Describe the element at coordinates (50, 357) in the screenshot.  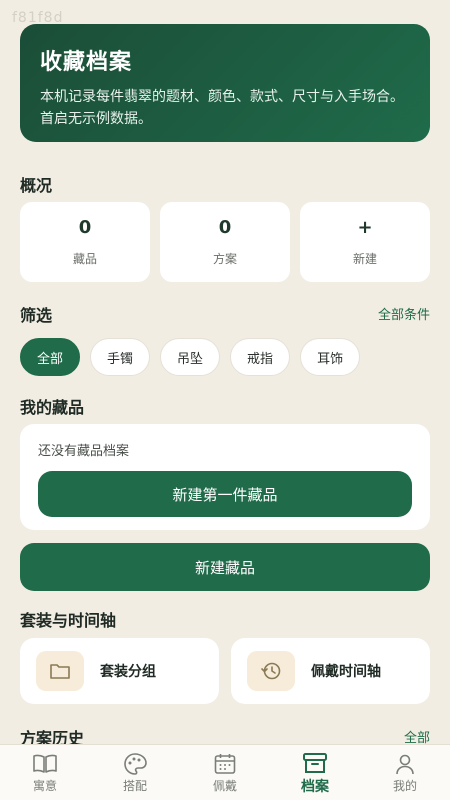
I see `chip-all: 全部` at that location.